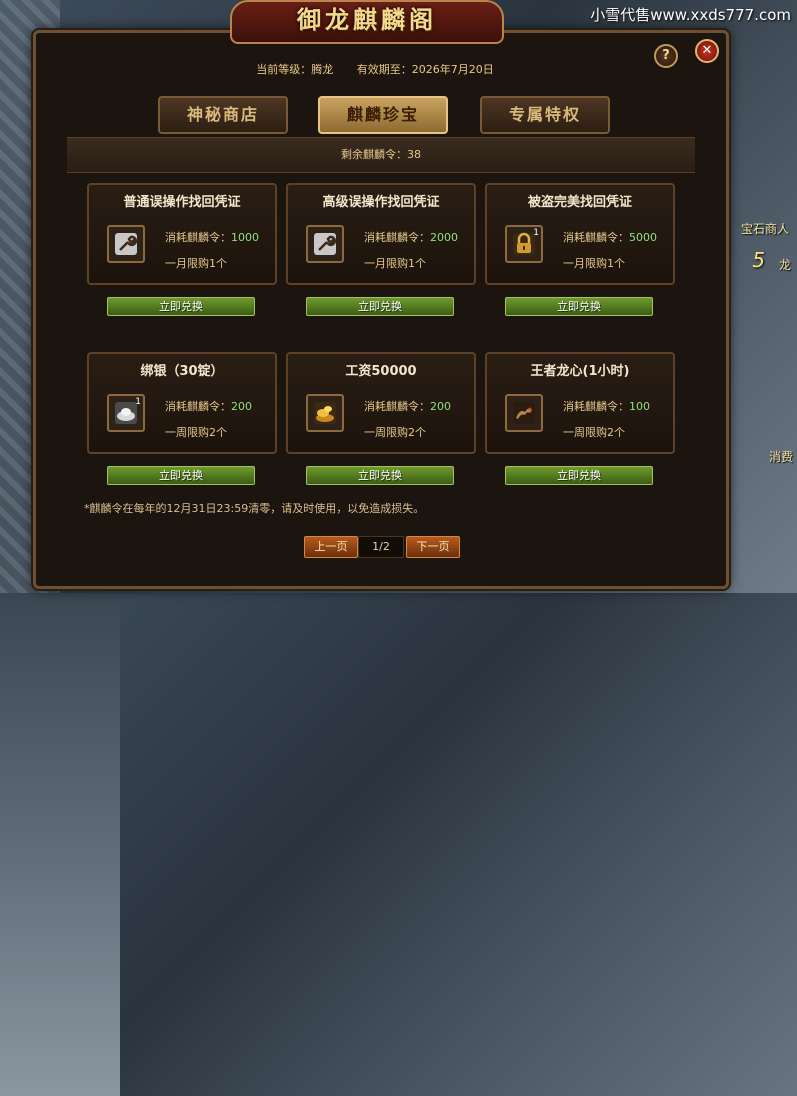 Image resolution: width=797 pixels, height=1096 pixels. Describe the element at coordinates (182, 371) in the screenshot. I see `item-name: 绑银（30锭）` at that location.